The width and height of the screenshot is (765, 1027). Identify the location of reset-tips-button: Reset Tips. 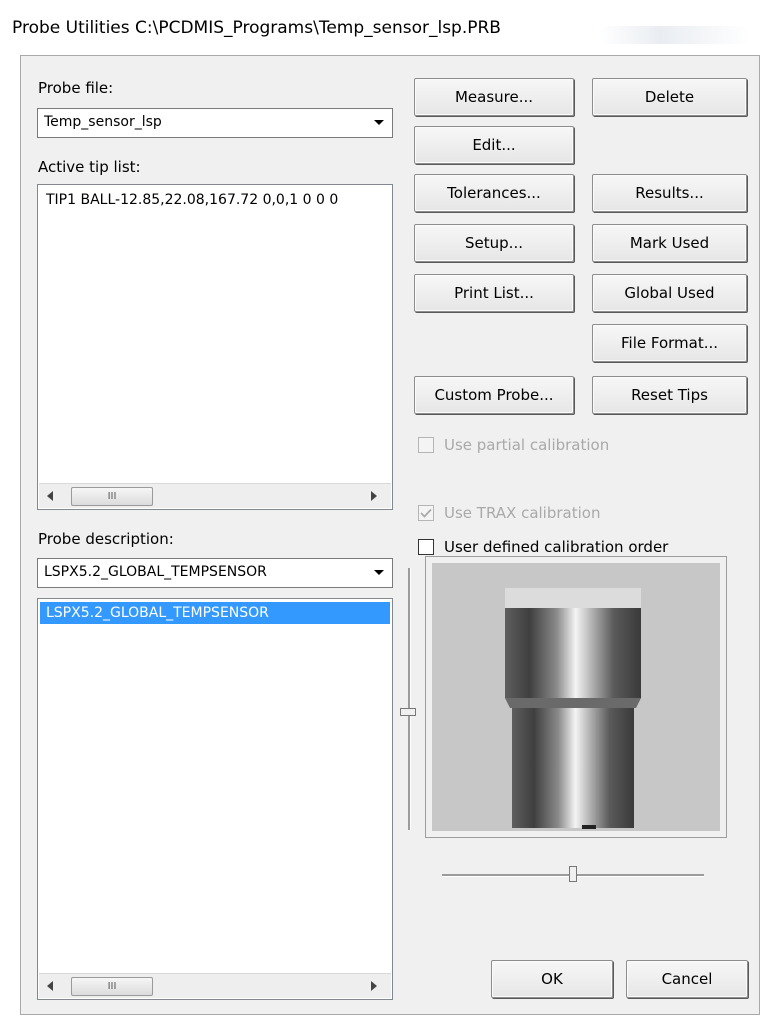
(669, 395).